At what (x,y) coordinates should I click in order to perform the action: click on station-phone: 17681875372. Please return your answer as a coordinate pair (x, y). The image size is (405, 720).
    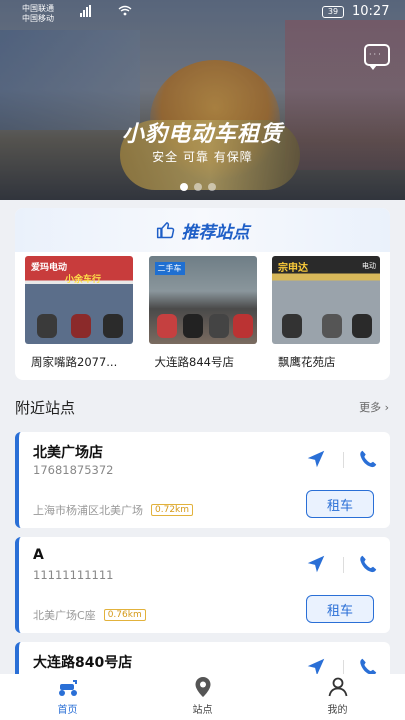
    Looking at the image, I should click on (73, 470).